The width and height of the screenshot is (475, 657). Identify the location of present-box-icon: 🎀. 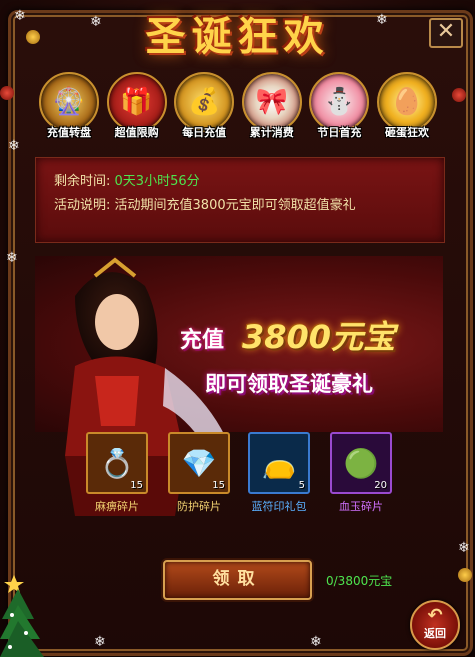
(271, 102).